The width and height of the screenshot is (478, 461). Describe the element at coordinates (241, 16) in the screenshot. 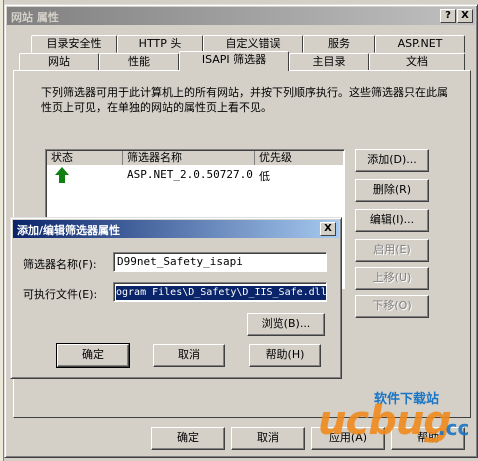

I see `main-title-bar: 网站 属性 ? X` at that location.